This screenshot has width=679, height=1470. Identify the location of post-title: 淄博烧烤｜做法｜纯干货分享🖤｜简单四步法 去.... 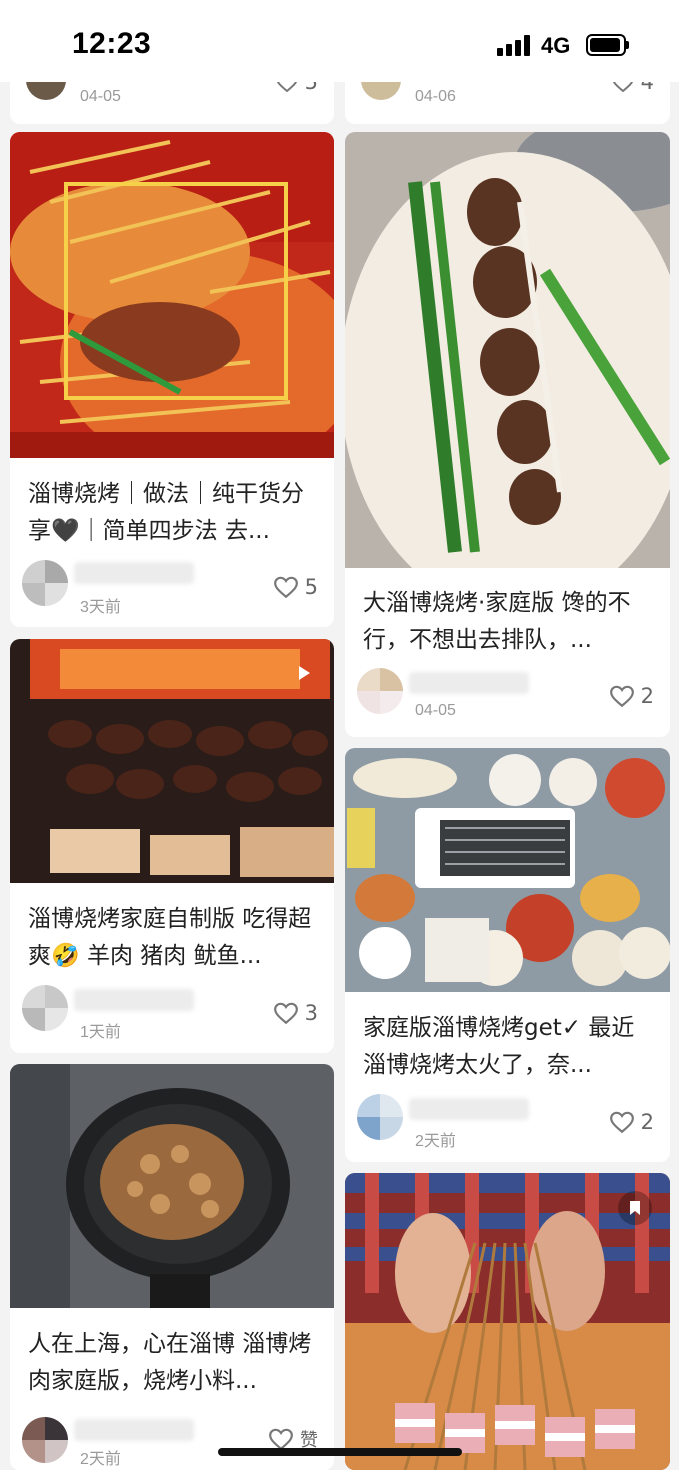
(174, 513).